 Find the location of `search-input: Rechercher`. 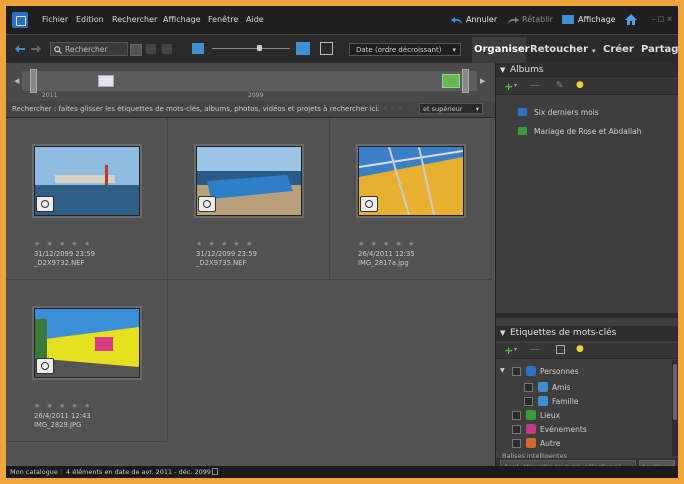

search-input: Rechercher is located at coordinates (89, 49).